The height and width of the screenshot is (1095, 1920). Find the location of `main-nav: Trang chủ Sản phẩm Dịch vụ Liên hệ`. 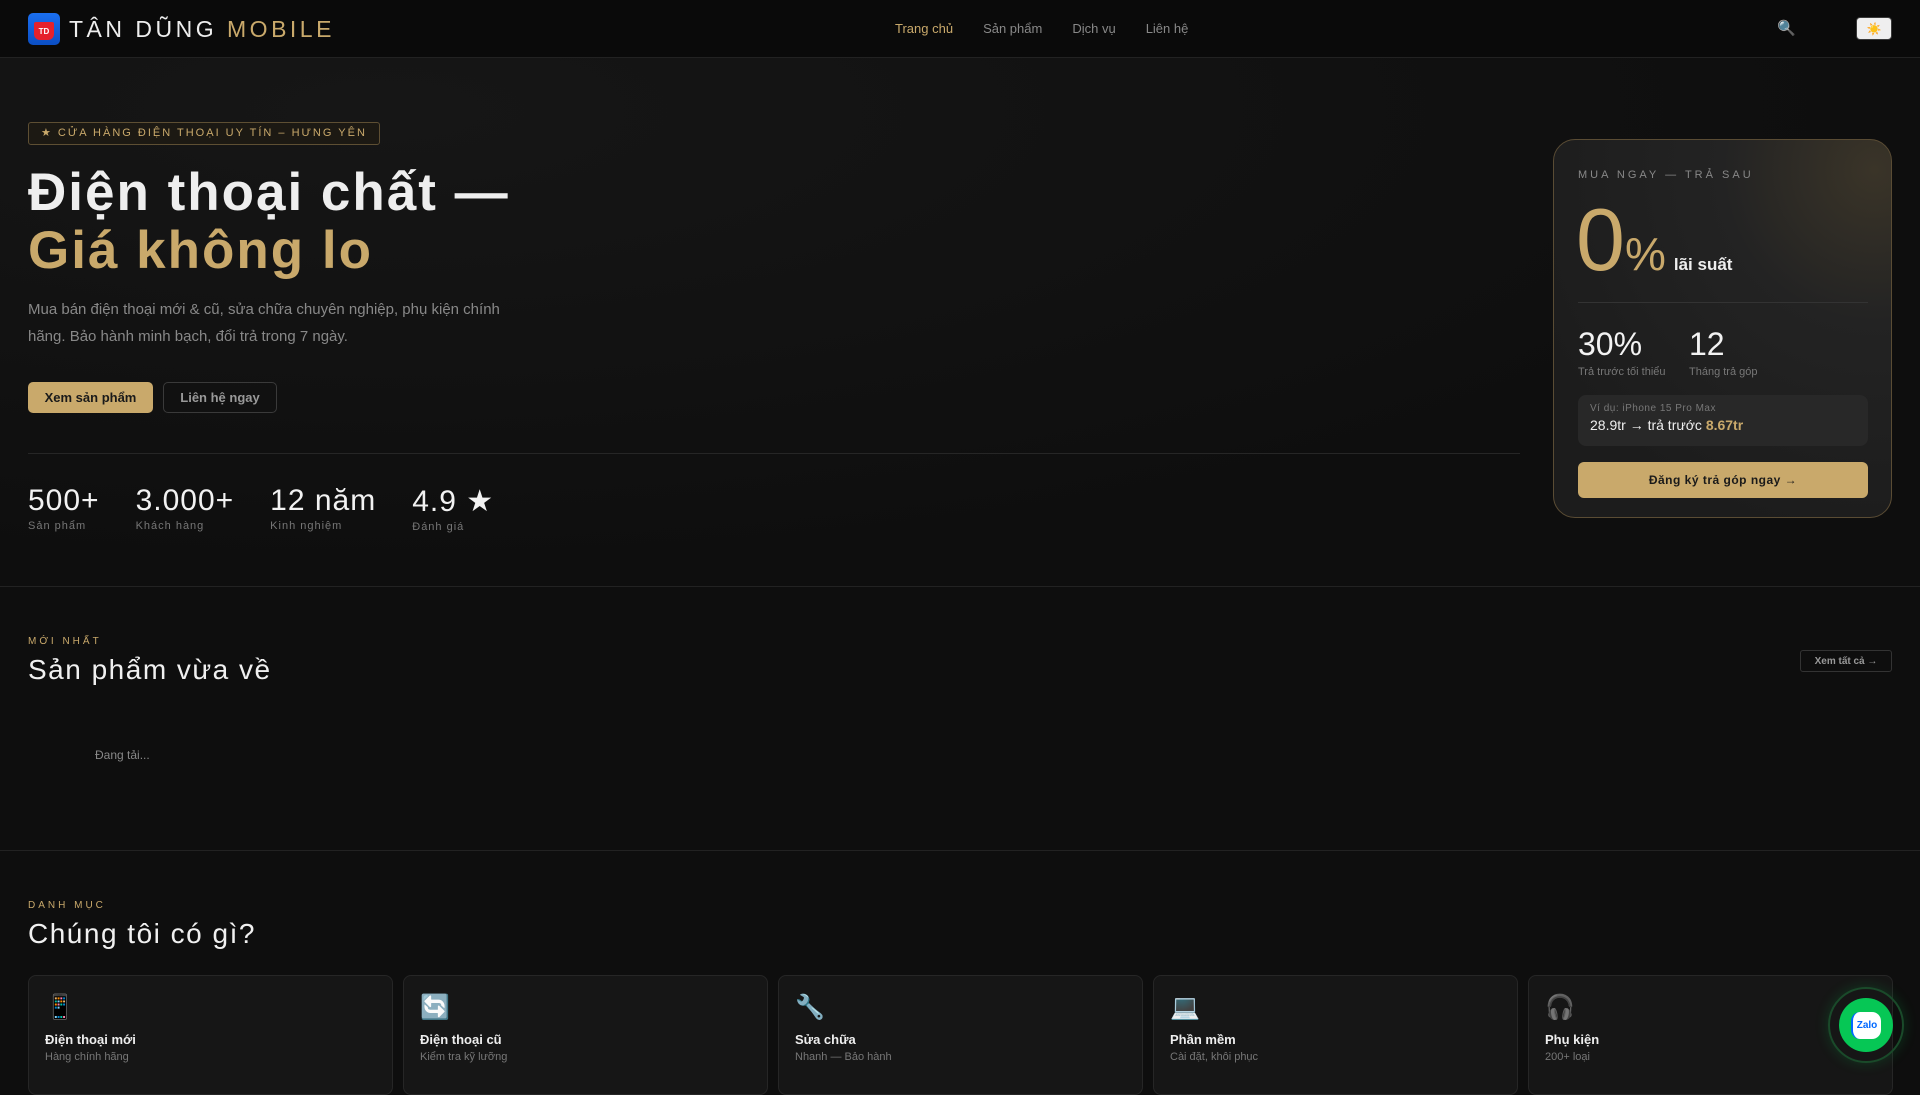

main-nav: Trang chủ Sản phẩm Dịch vụ Liên hệ is located at coordinates (1041, 28).